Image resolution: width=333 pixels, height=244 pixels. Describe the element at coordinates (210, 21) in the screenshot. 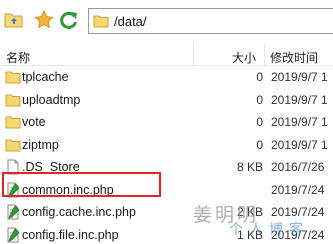

I see `path-field: /data/` at that location.